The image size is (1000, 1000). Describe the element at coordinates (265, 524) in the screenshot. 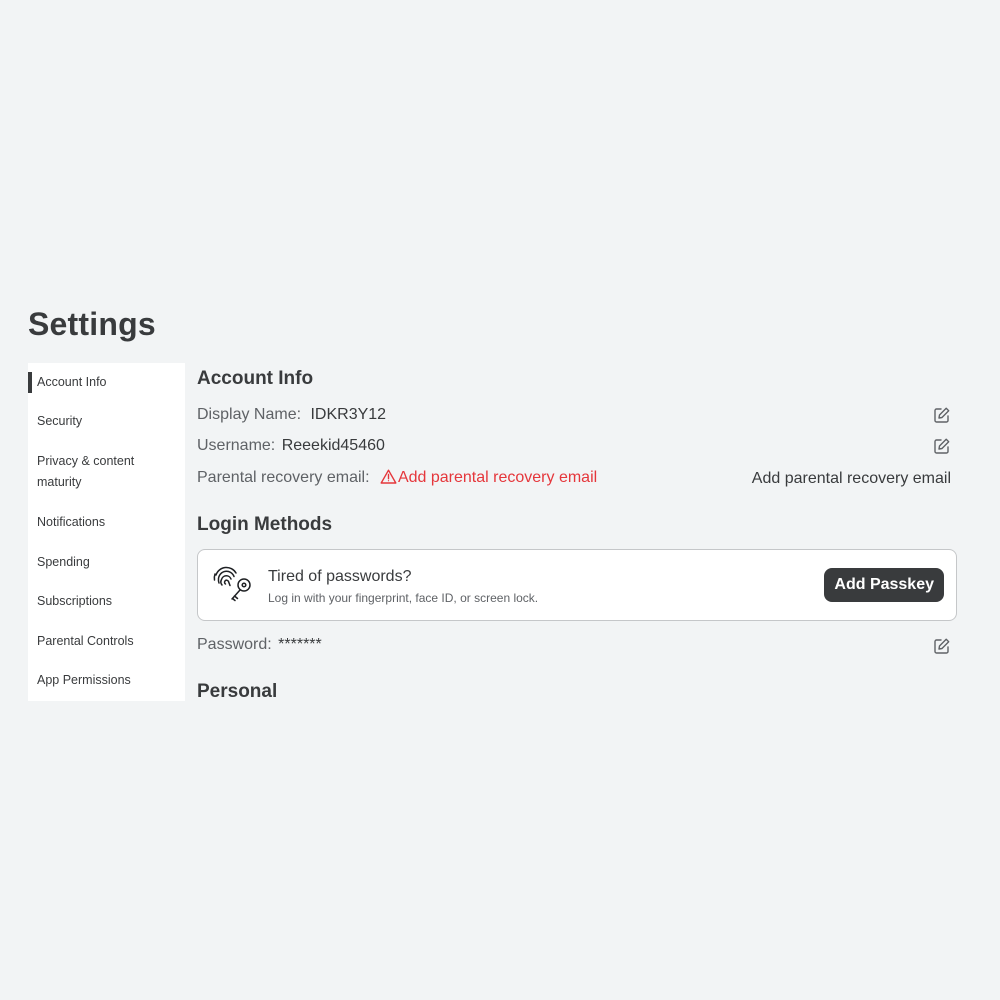

I see `login-methods-heading: Login Methods` at that location.